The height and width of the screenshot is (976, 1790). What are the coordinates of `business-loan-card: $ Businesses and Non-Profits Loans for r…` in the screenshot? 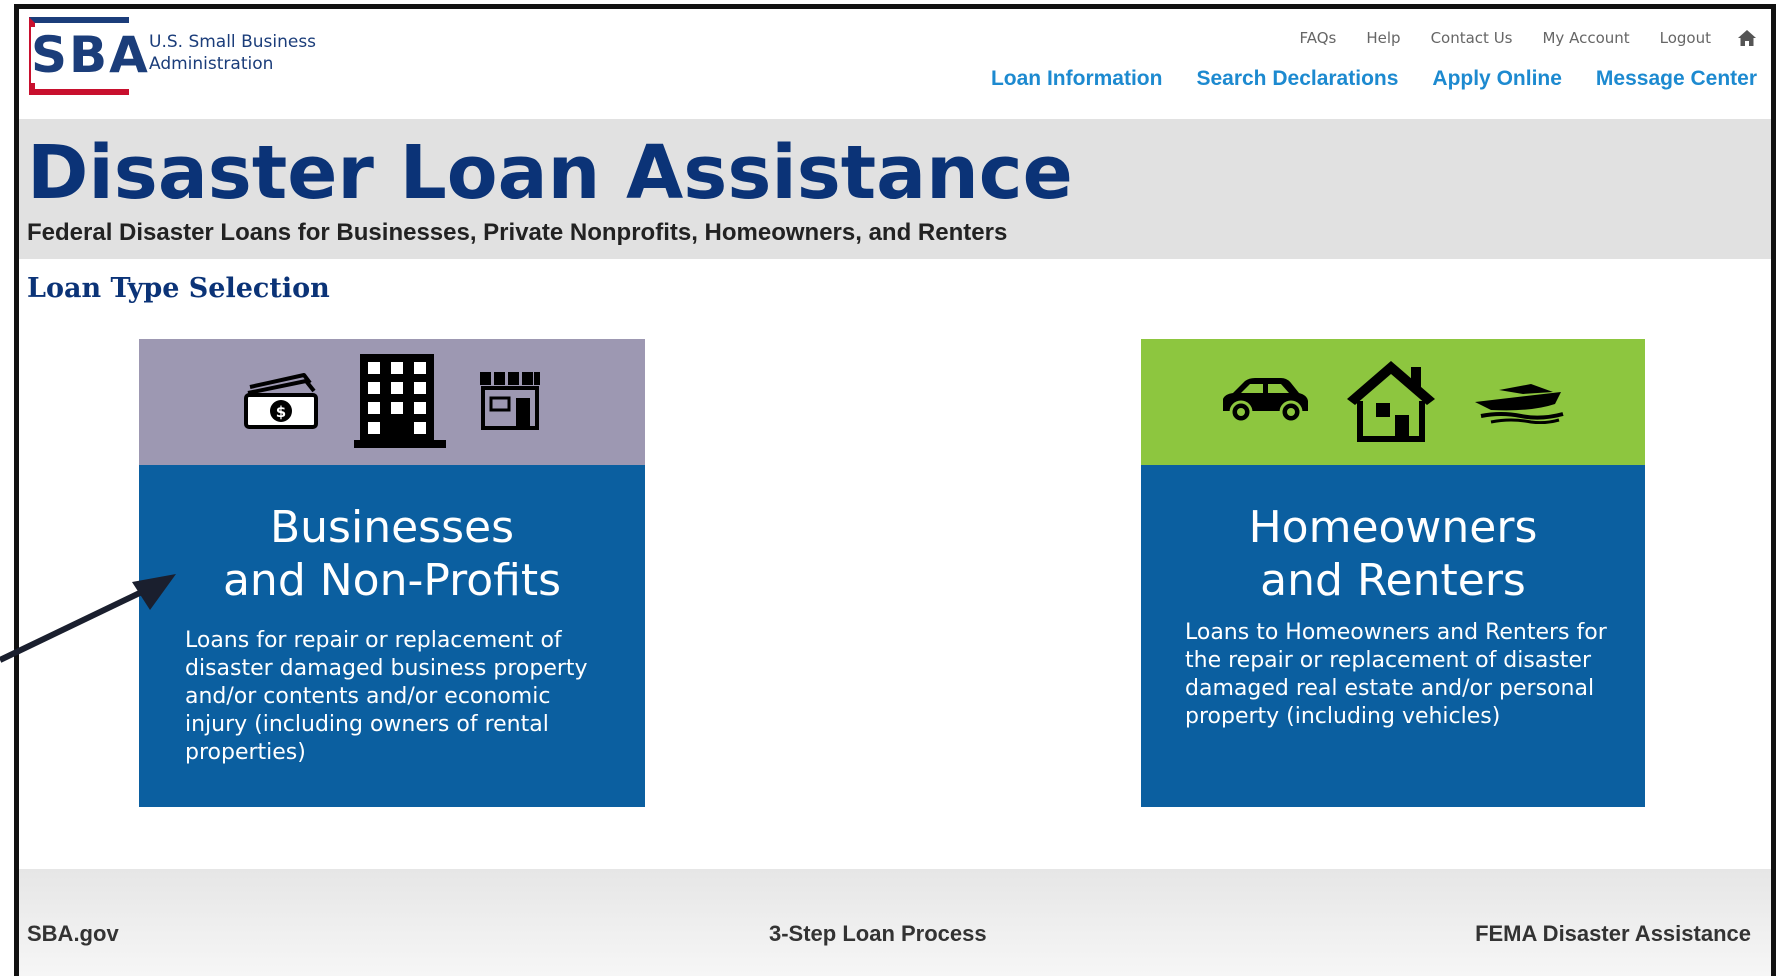 It's located at (392, 573).